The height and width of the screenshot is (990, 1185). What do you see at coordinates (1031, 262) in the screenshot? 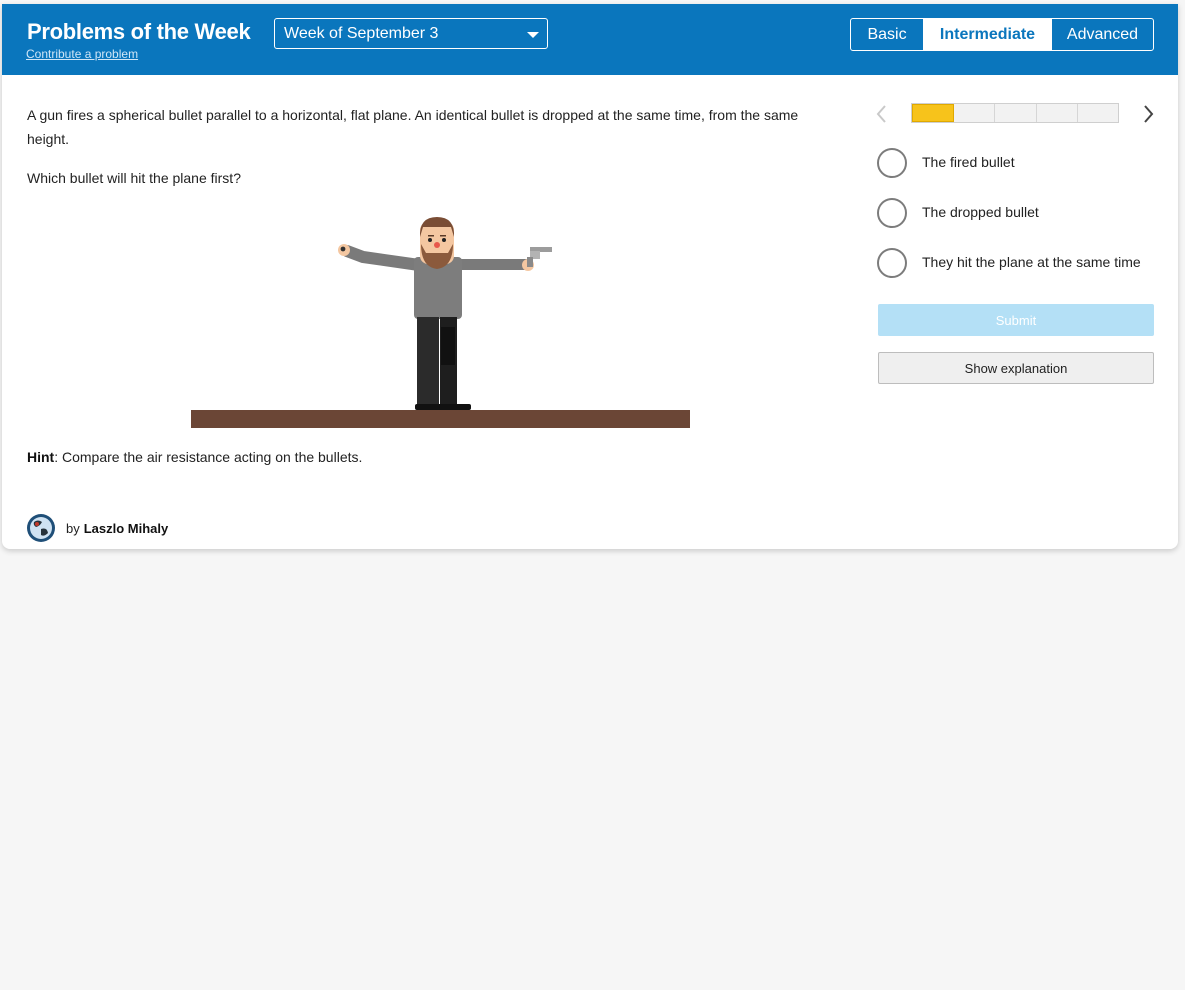
I see `option-label: They hit the plane at the same time` at bounding box center [1031, 262].